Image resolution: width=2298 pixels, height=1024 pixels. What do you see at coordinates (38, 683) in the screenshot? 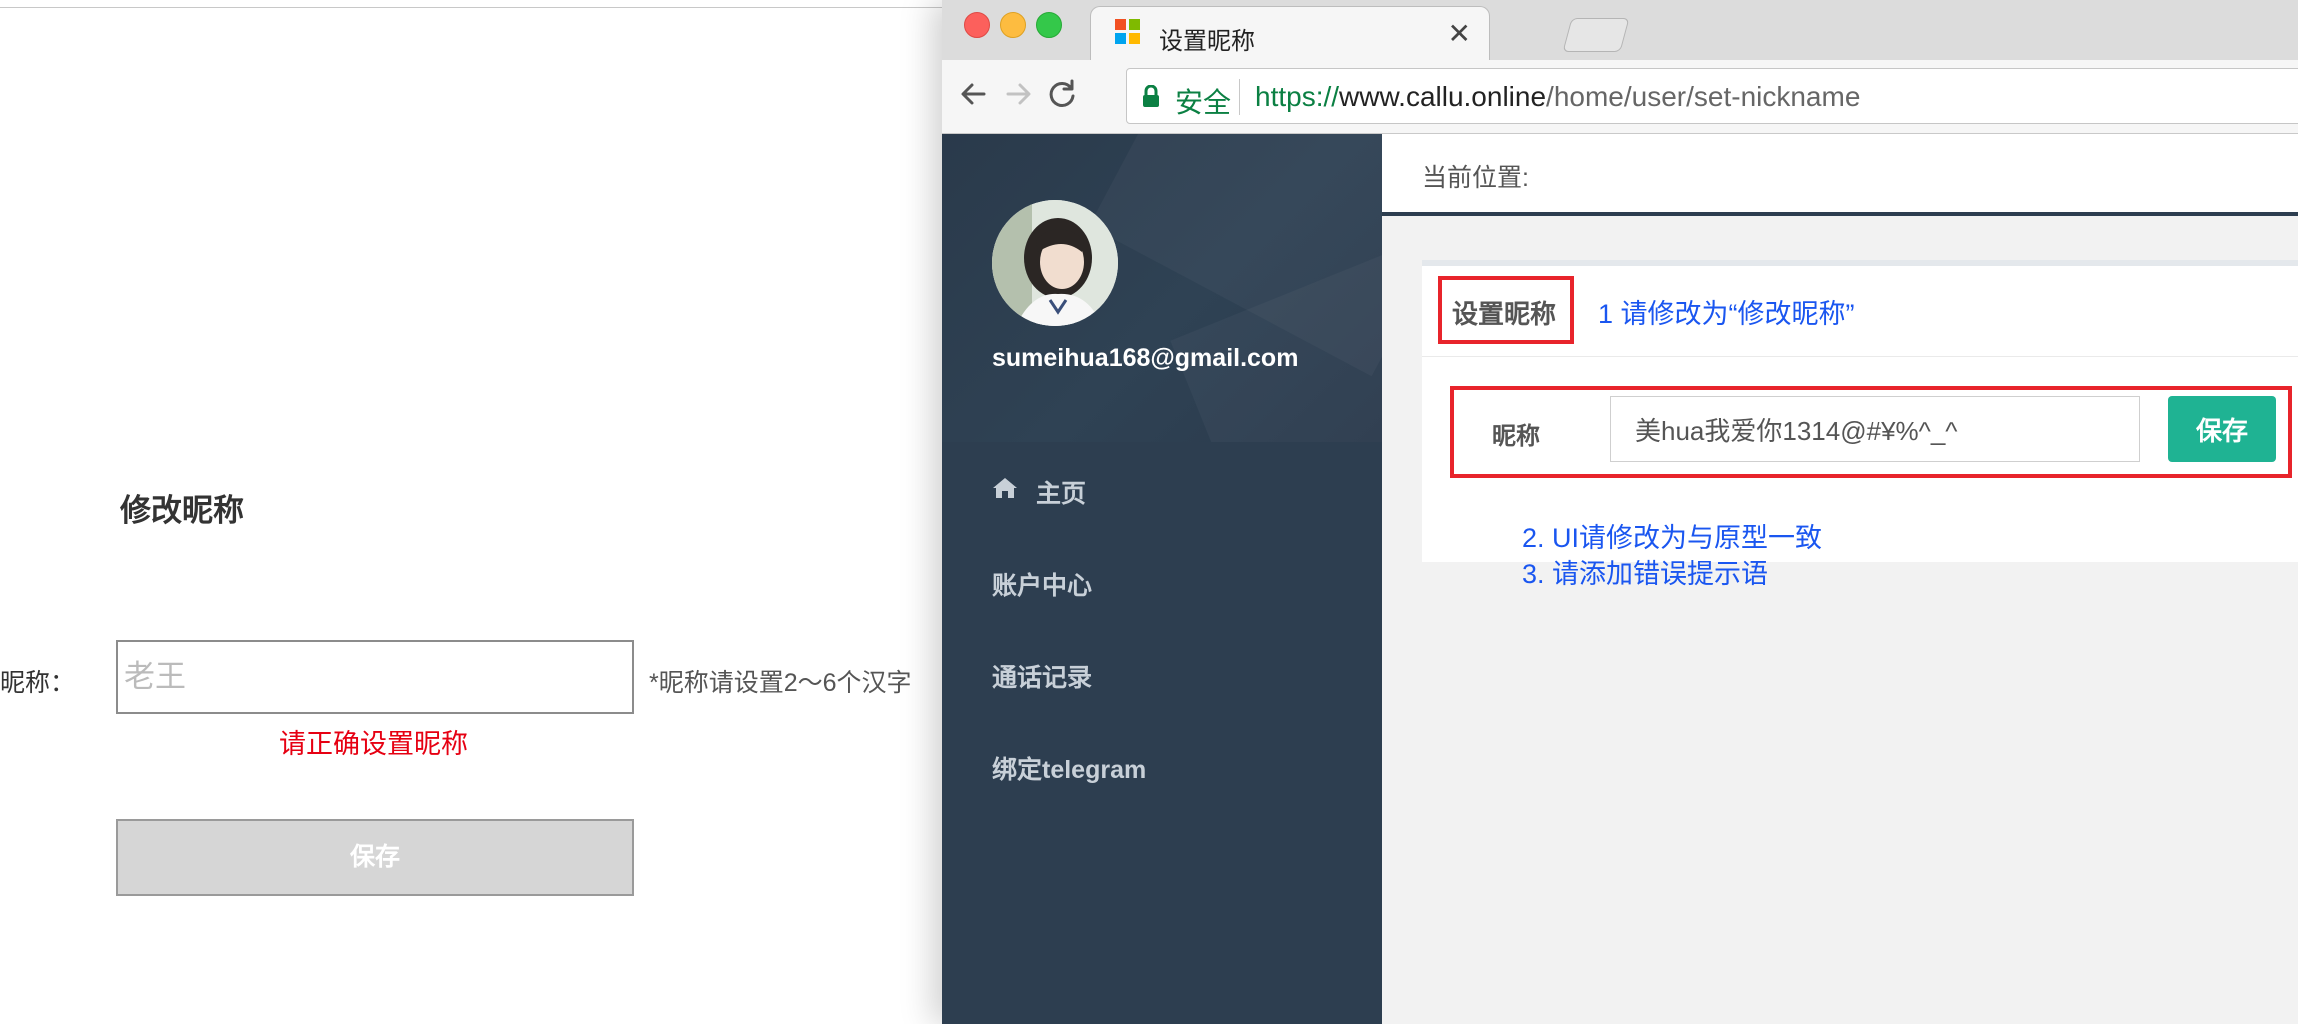
I see `prototype-nickname-label: 昵称：` at bounding box center [38, 683].